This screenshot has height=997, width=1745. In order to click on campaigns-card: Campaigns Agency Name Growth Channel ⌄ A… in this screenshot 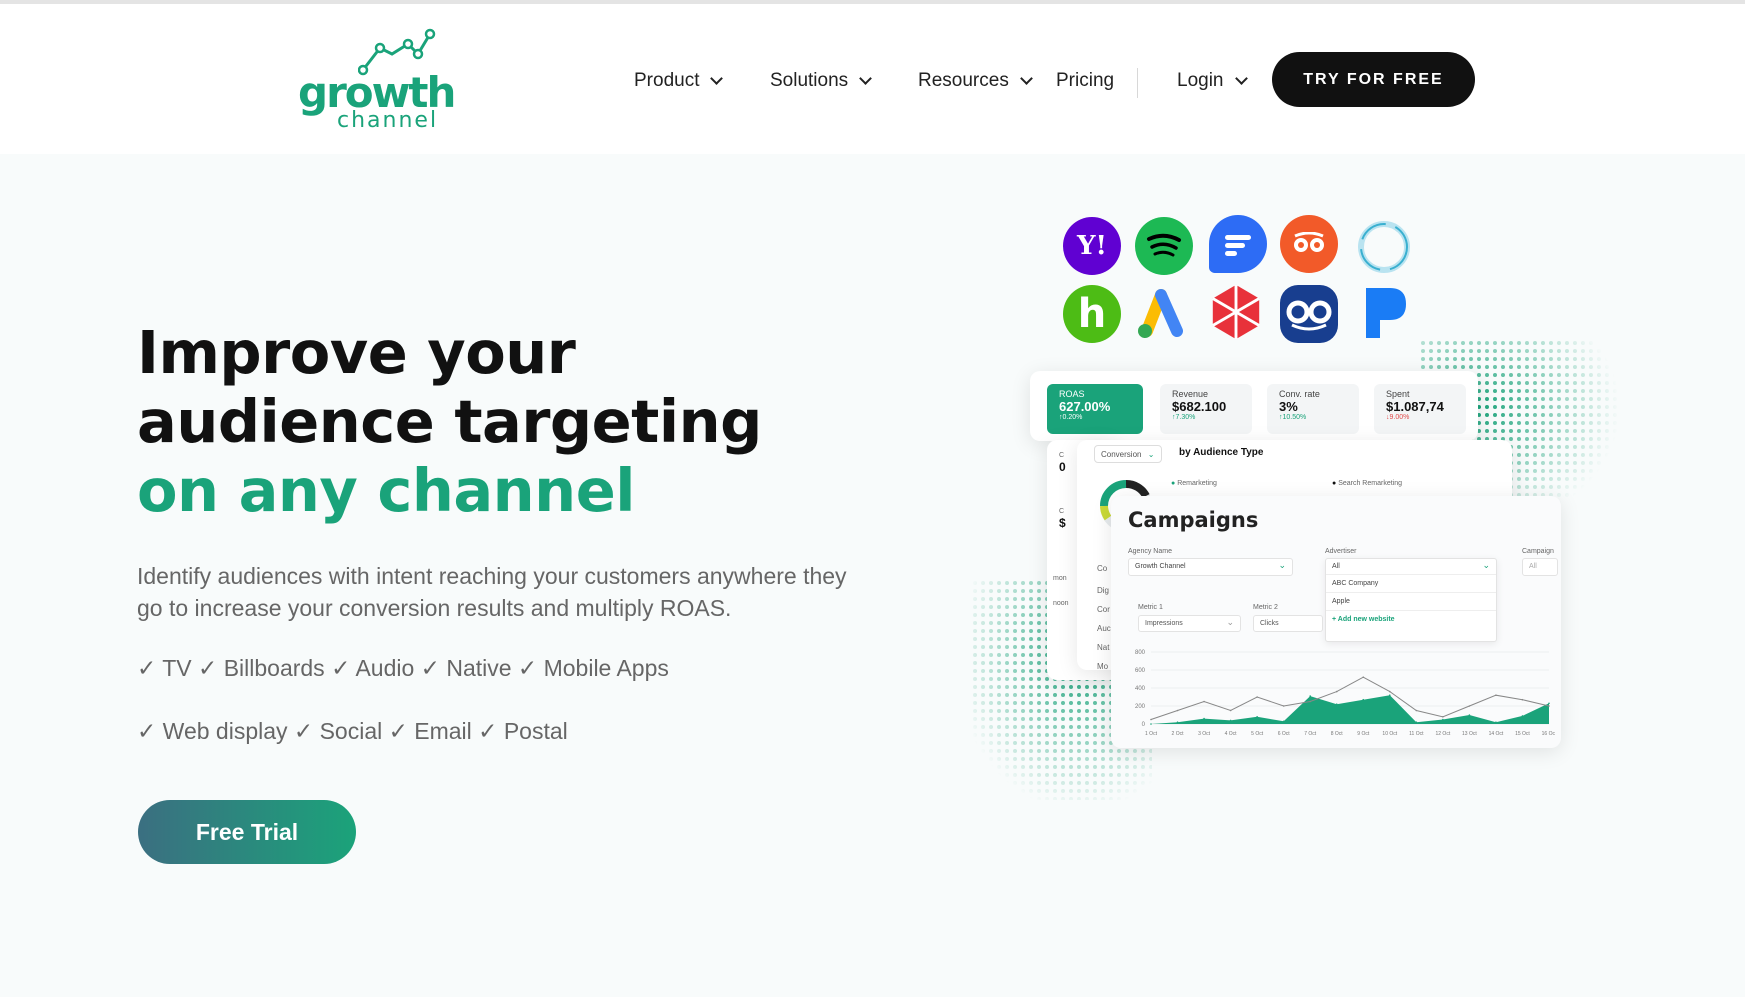, I will do `click(1336, 622)`.